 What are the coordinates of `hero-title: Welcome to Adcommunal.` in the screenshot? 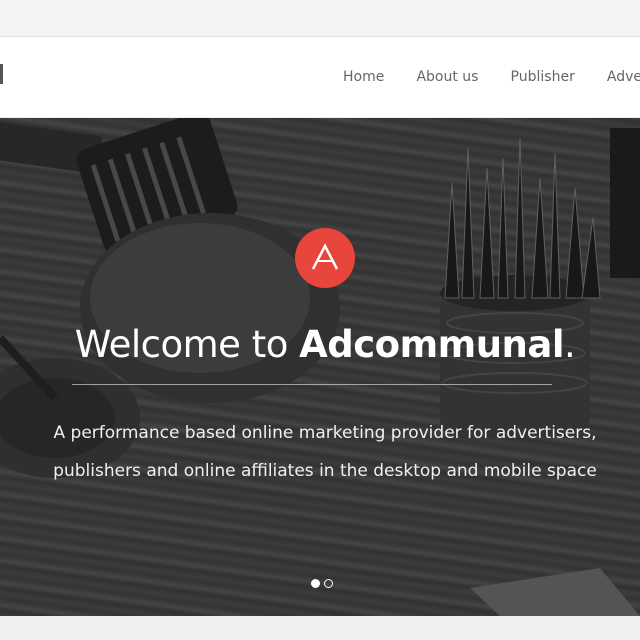 It's located at (320, 344).